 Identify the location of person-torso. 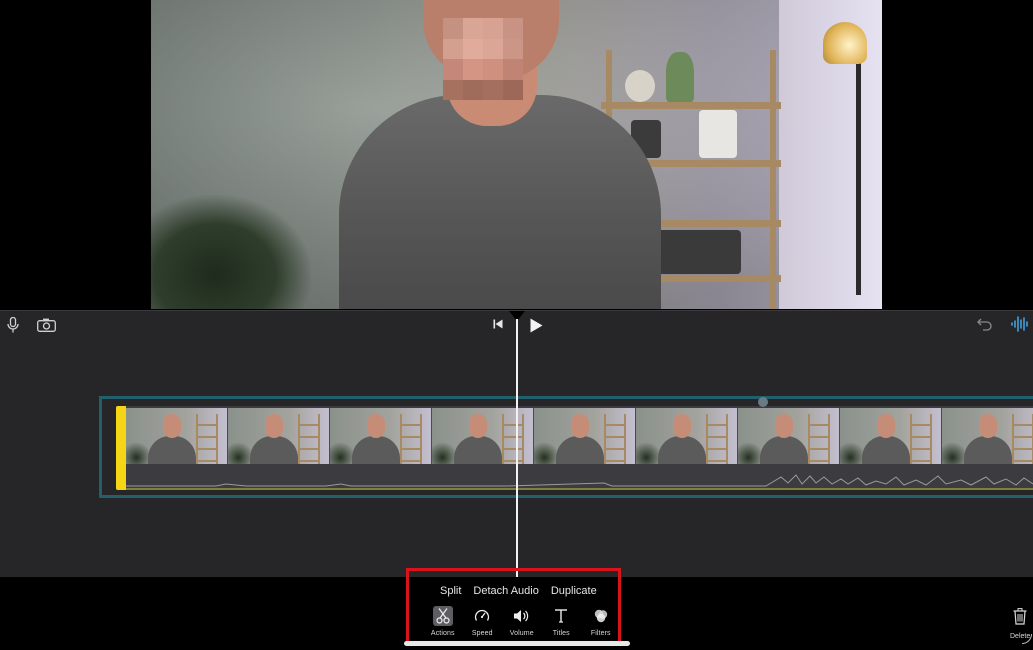
(500, 202).